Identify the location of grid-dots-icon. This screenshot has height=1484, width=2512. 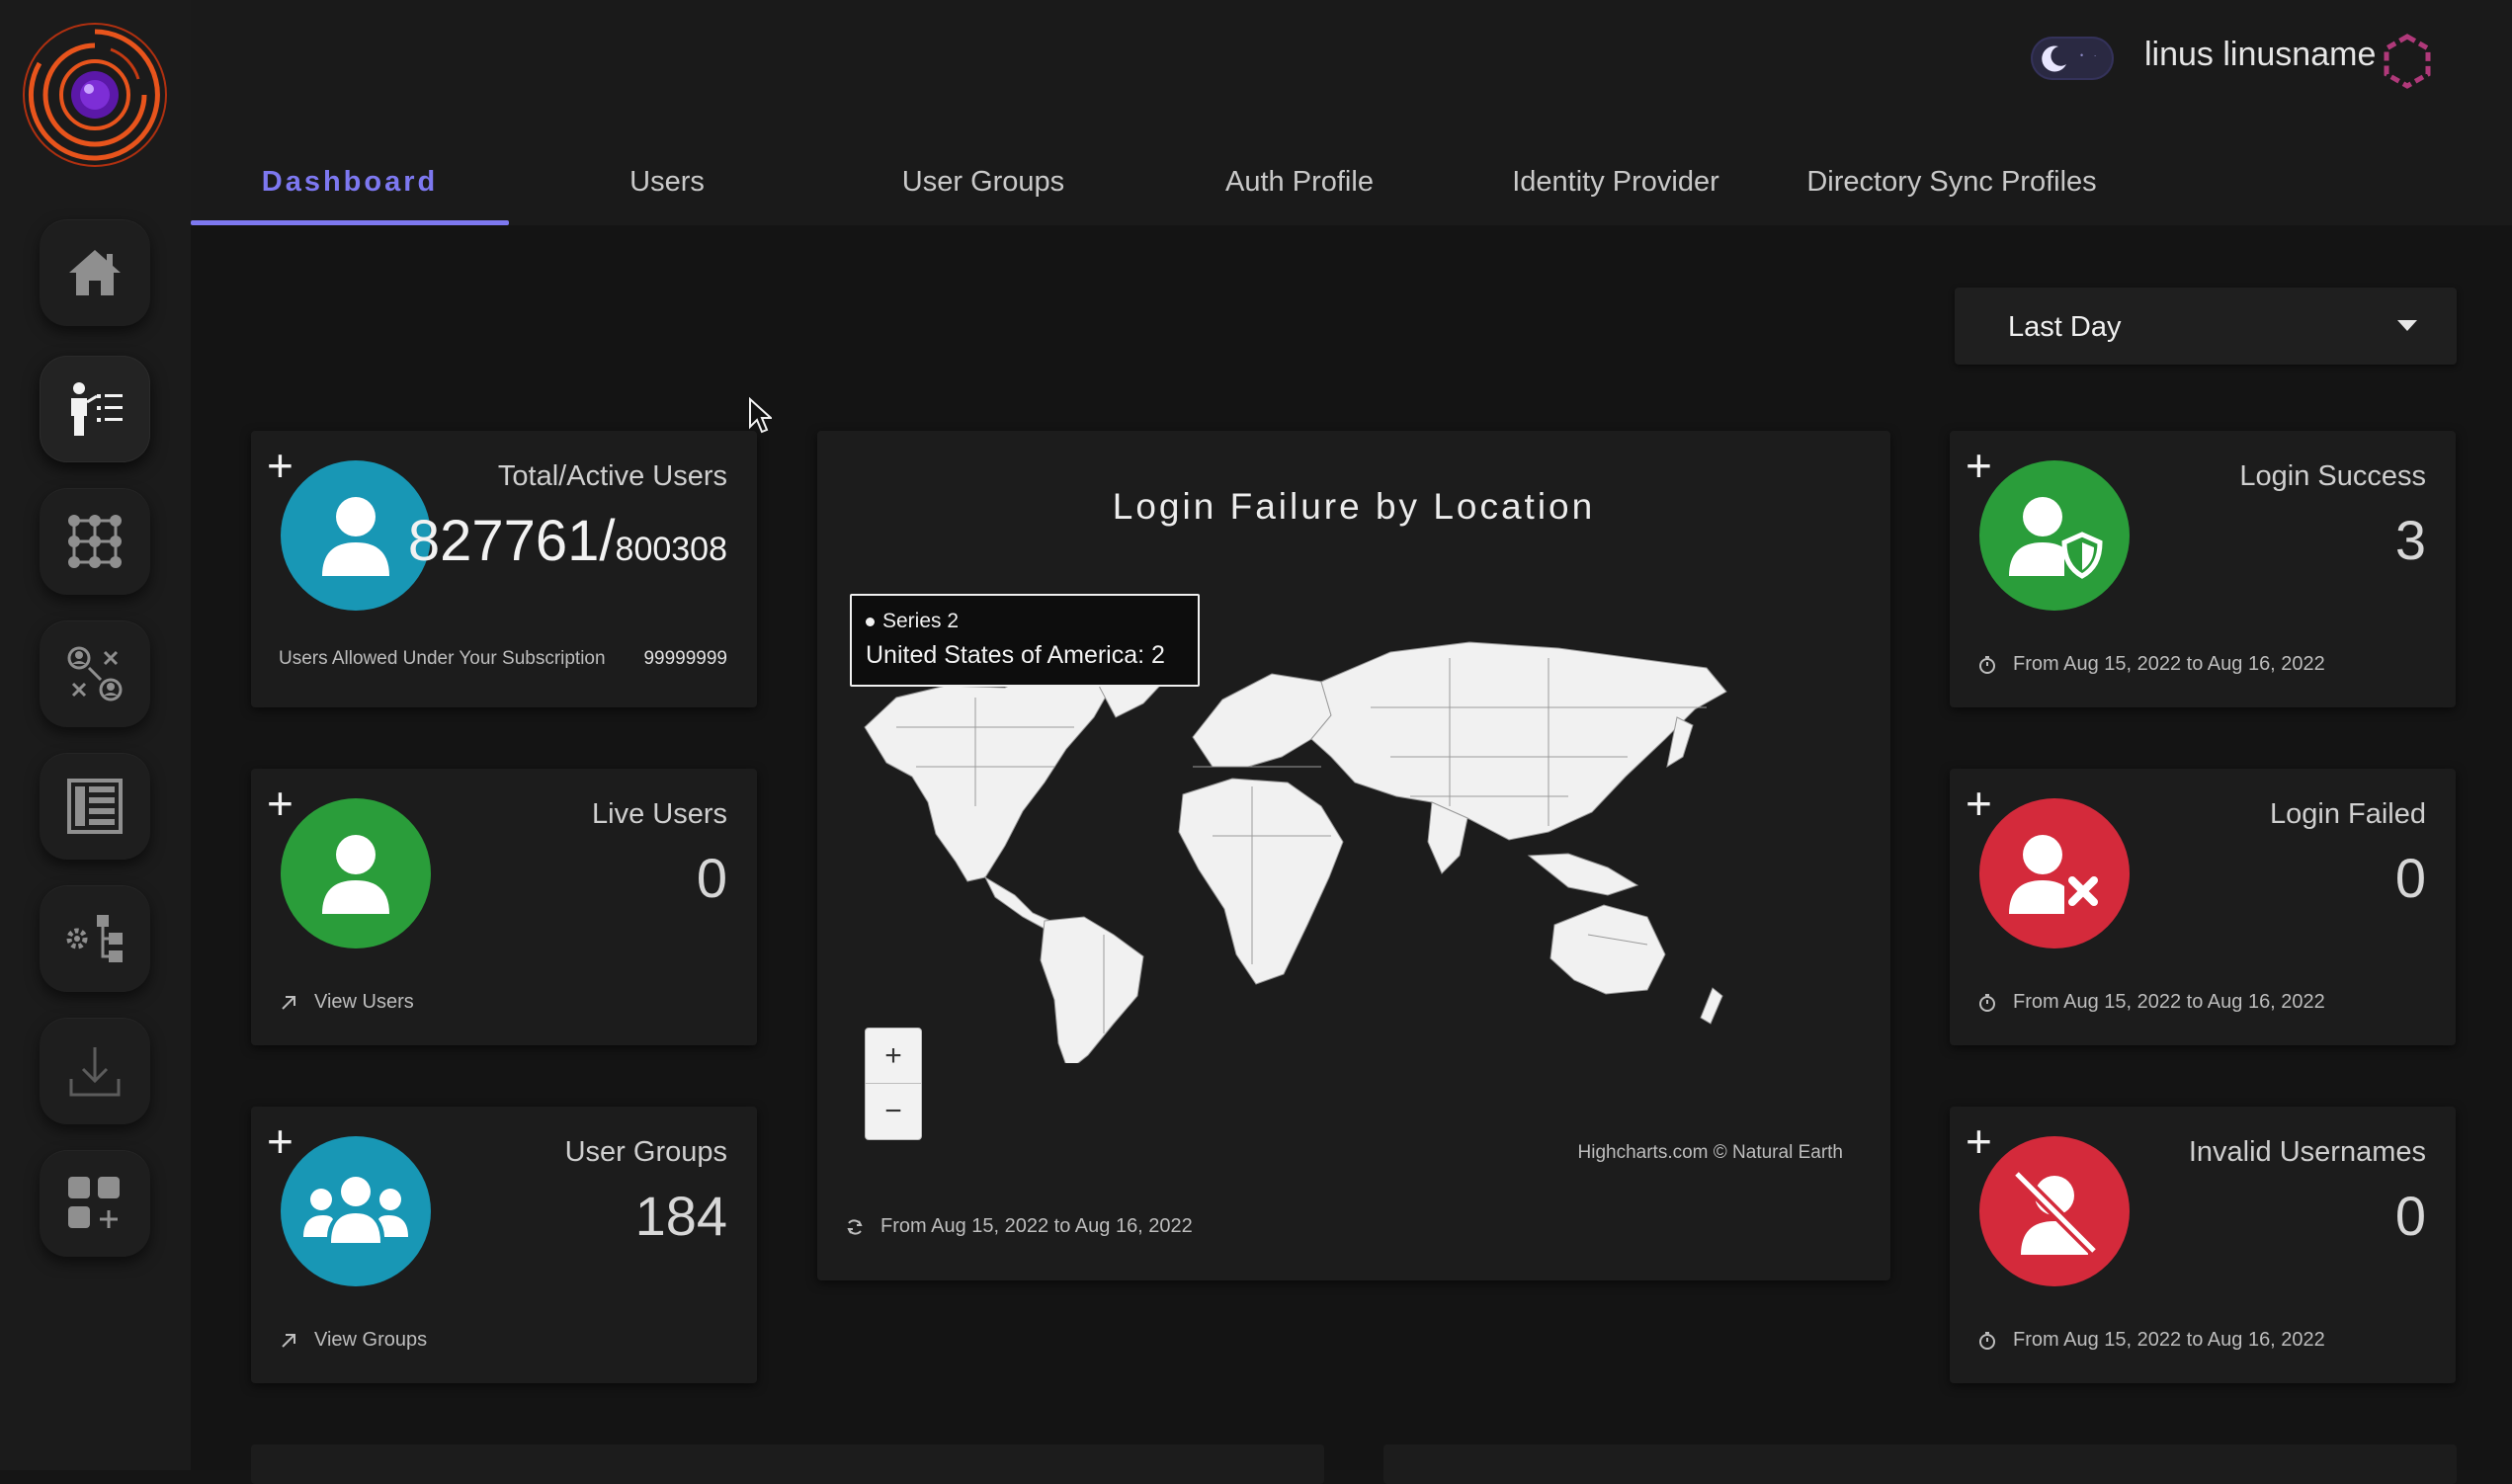
(95, 541).